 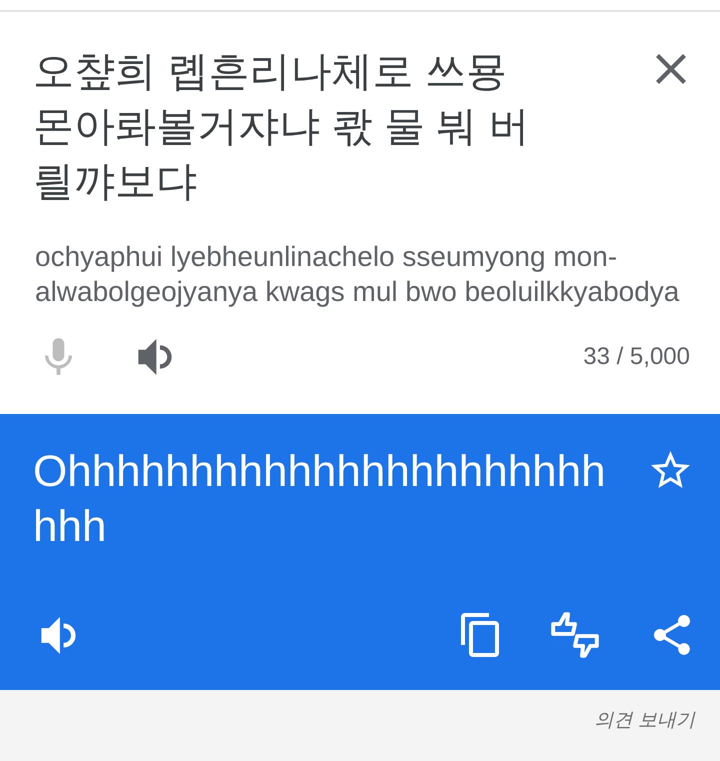 What do you see at coordinates (357, 274) in the screenshot?
I see `romanization-text: ochyaphui lyebheunlinachelo sseumyong mon-alwabolgeojyanya kwags mul bwo beoluilkkyabodya` at bounding box center [357, 274].